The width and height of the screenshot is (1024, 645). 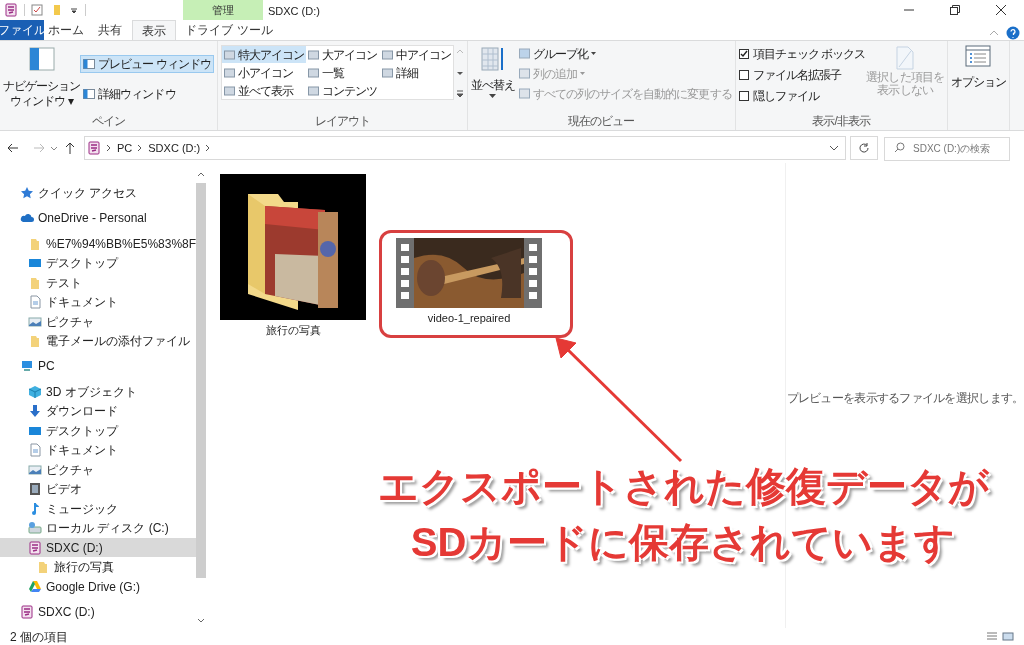 I want to click on preview-pane-button: プレビュー ウィンドウ, so click(x=147, y=64).